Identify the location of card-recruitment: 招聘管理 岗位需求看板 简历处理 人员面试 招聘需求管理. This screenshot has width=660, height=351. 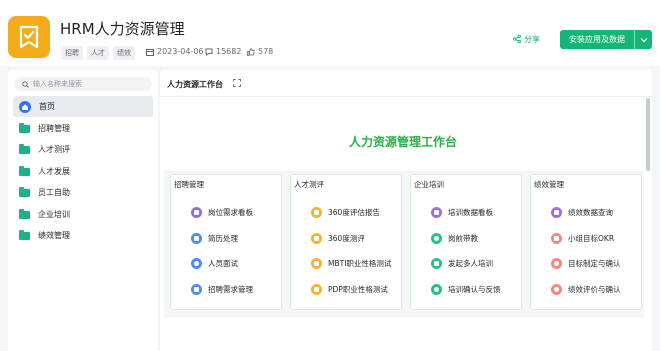
(226, 242).